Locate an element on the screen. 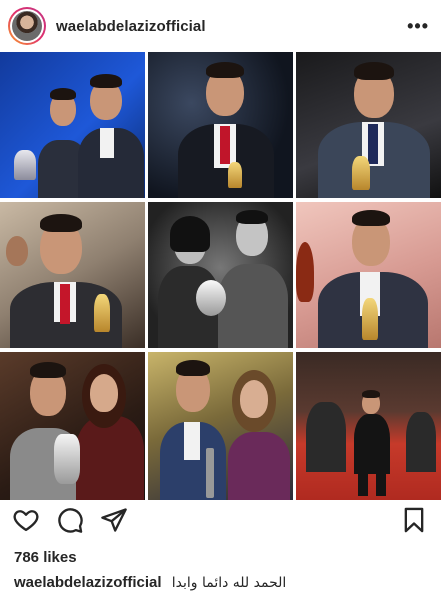  caption-text: الحمد لله دائما وابدا is located at coordinates (229, 583).